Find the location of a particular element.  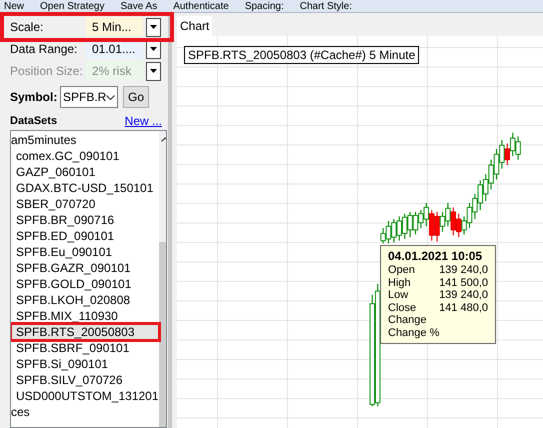

dataset-item: SPFB.LKOH_020808 is located at coordinates (85, 300).